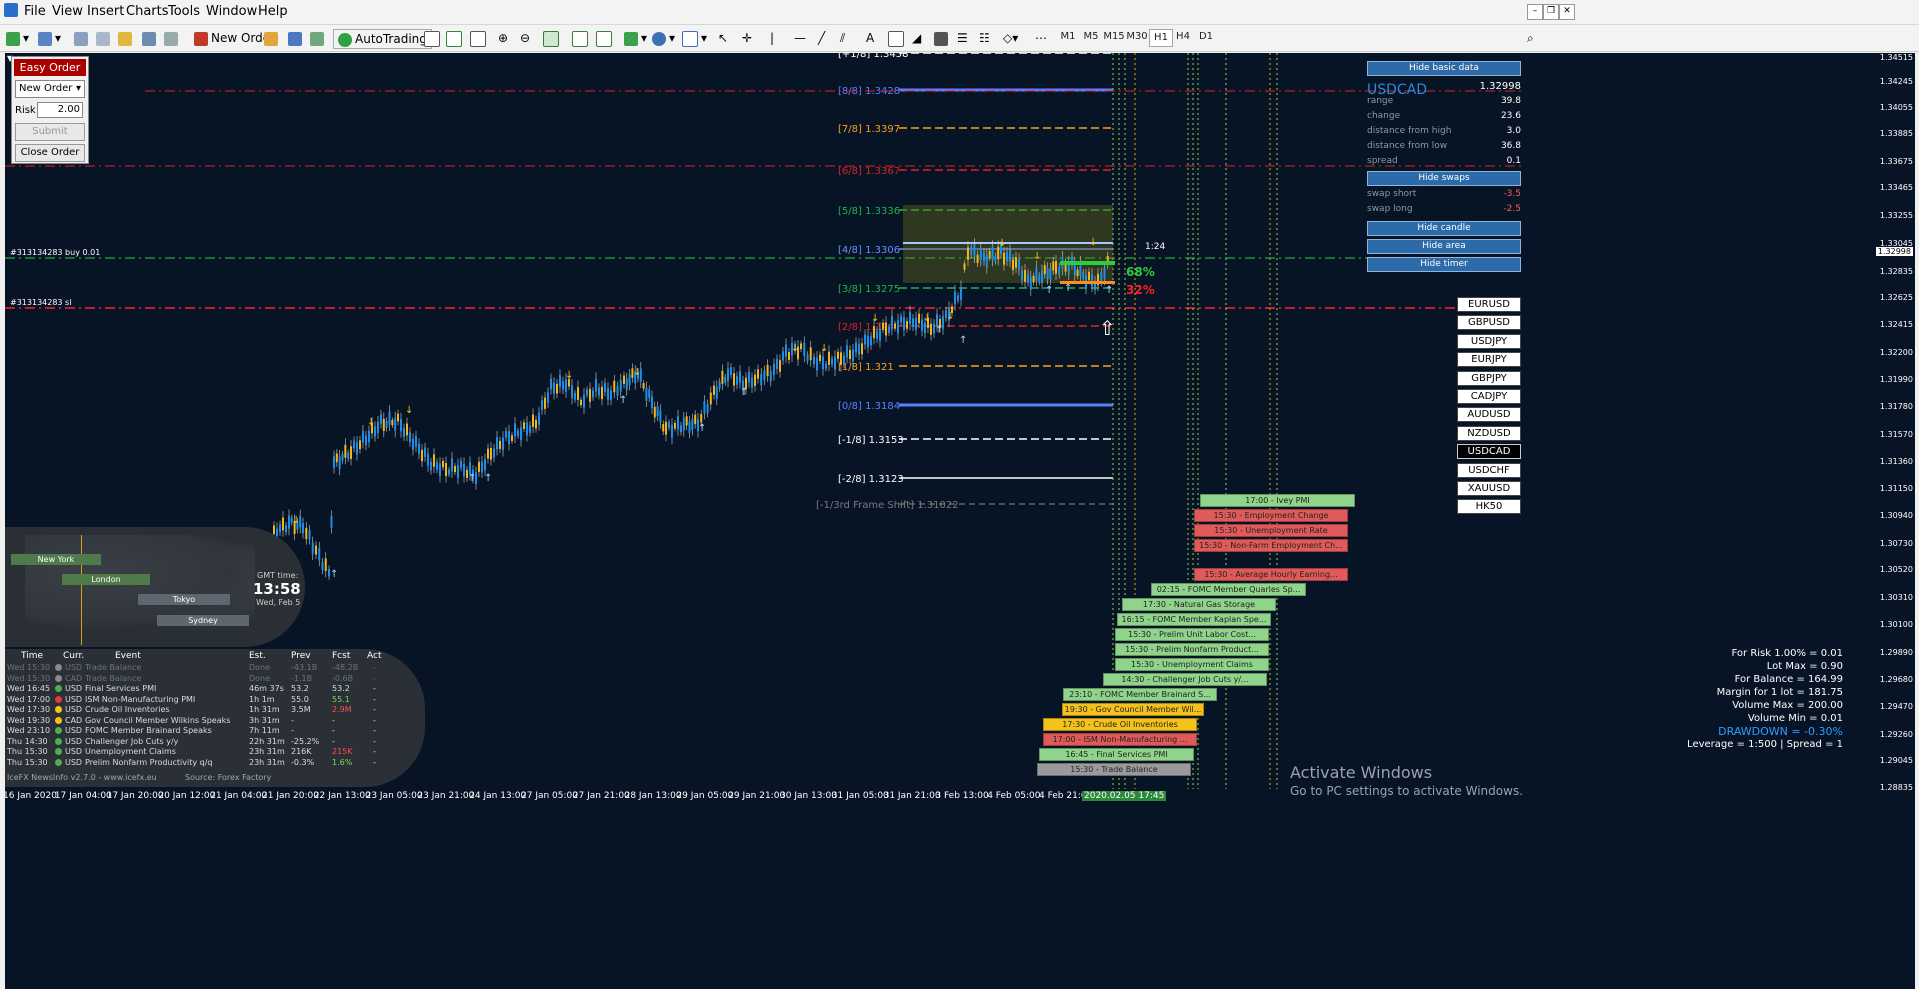 The height and width of the screenshot is (989, 1919). What do you see at coordinates (1183, 36) in the screenshot?
I see `tf-h4: H4` at bounding box center [1183, 36].